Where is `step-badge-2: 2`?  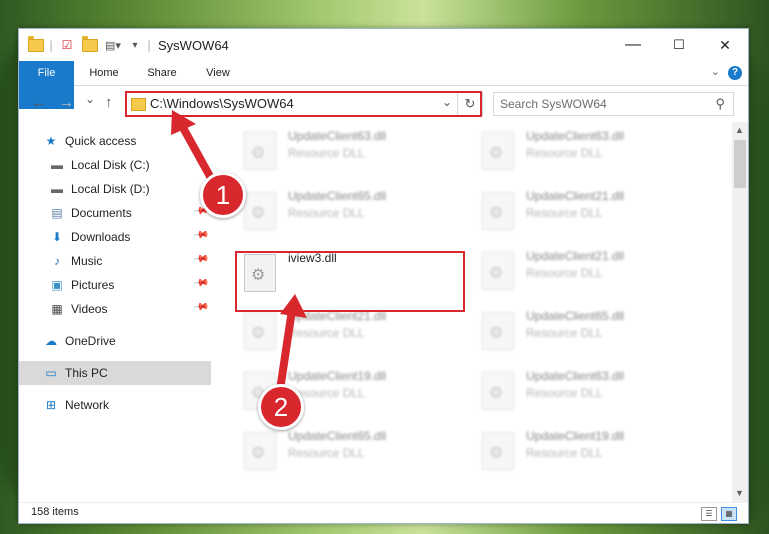
step-badge-2: 2 is located at coordinates (281, 407).